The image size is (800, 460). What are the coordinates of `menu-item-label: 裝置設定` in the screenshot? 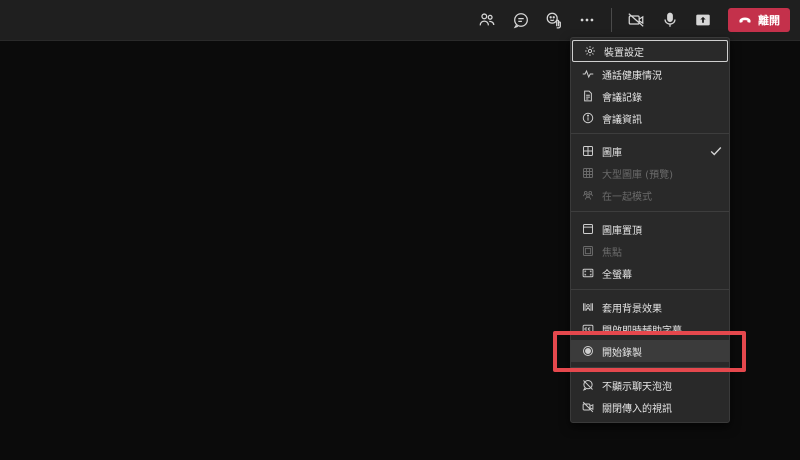 It's located at (624, 53).